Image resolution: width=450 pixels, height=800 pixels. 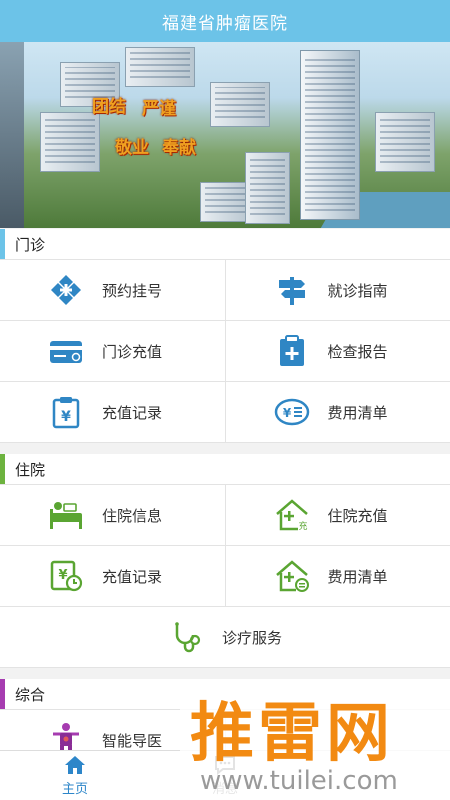 I want to click on recharge-record-label: 充值记录, so click(x=132, y=413).